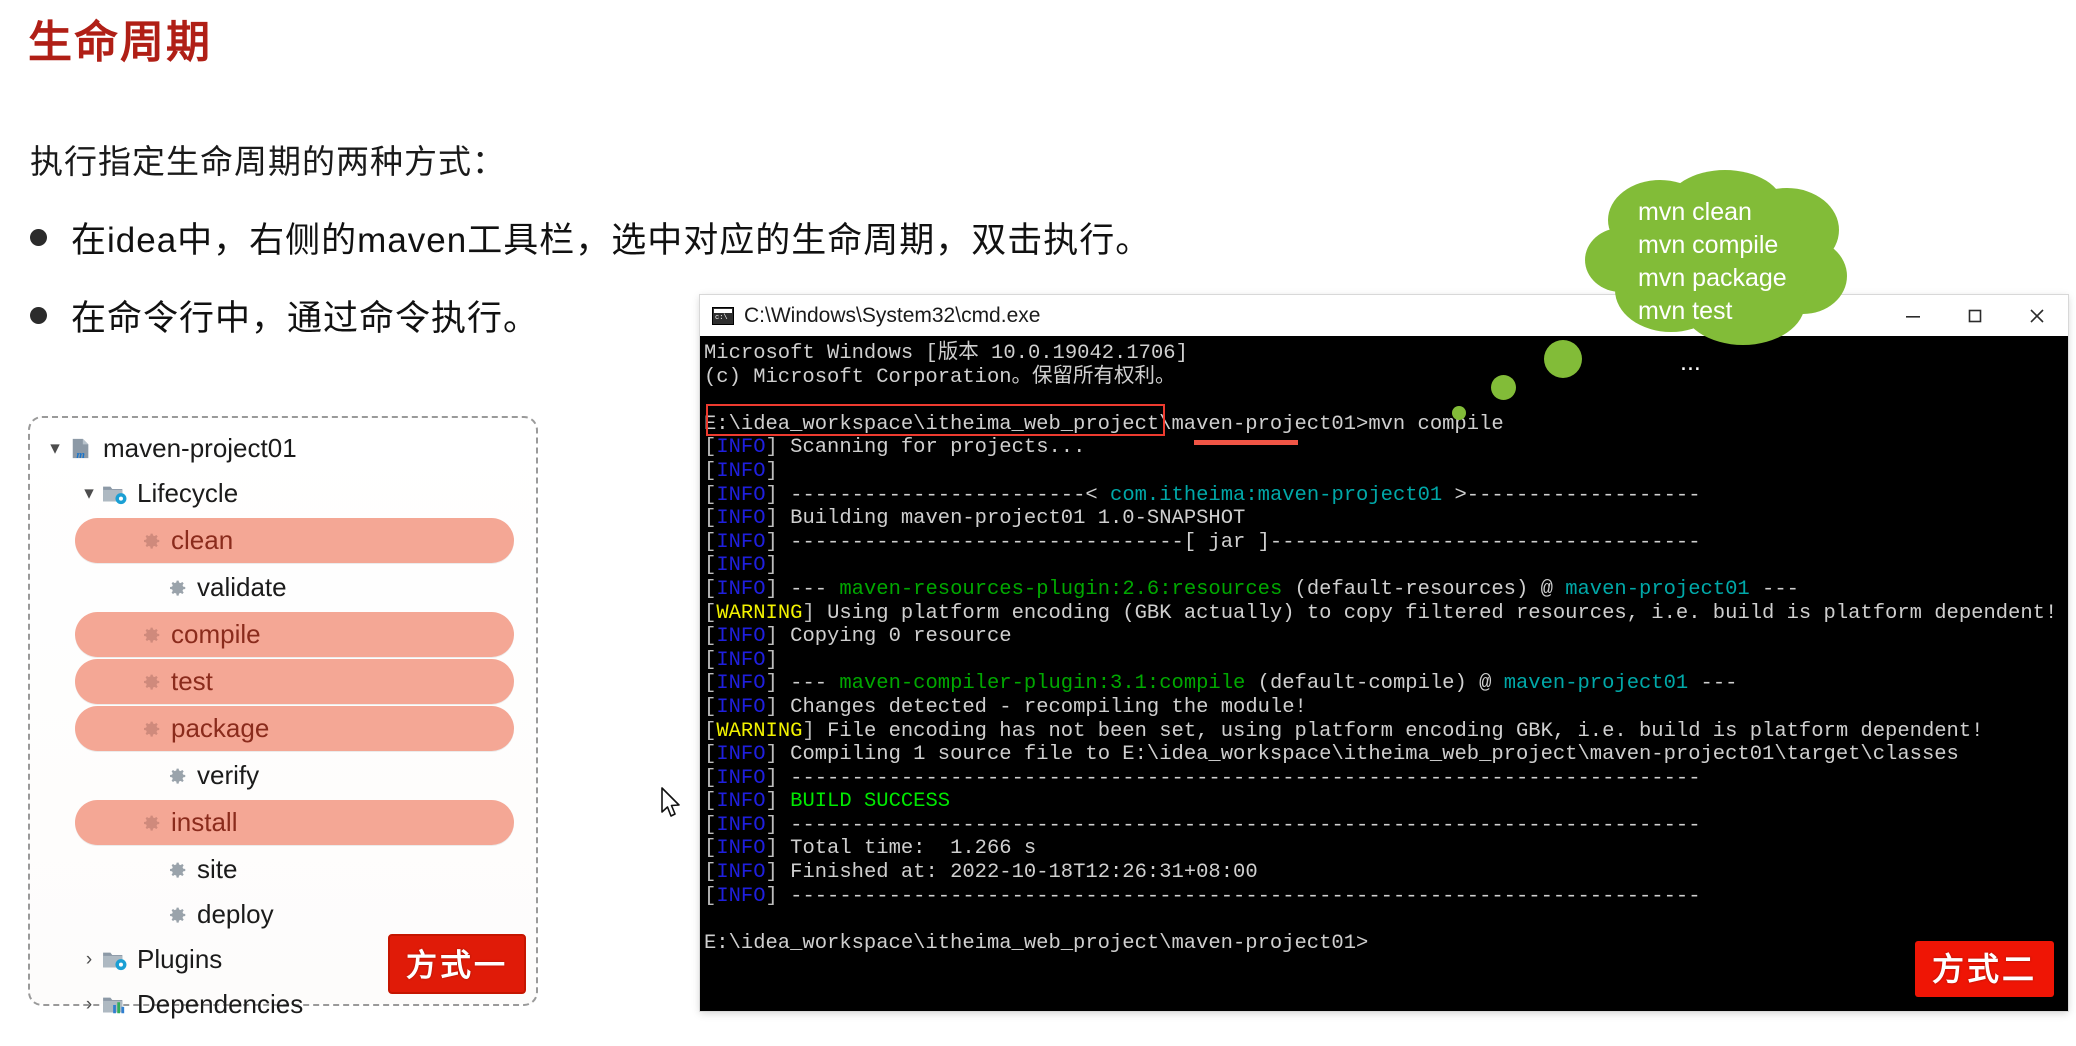 Image resolution: width=2076 pixels, height=1046 pixels. Describe the element at coordinates (946, 353) in the screenshot. I see `terminal-header-line: Microsoft Windows [版本 10.0.19042.1706]` at that location.